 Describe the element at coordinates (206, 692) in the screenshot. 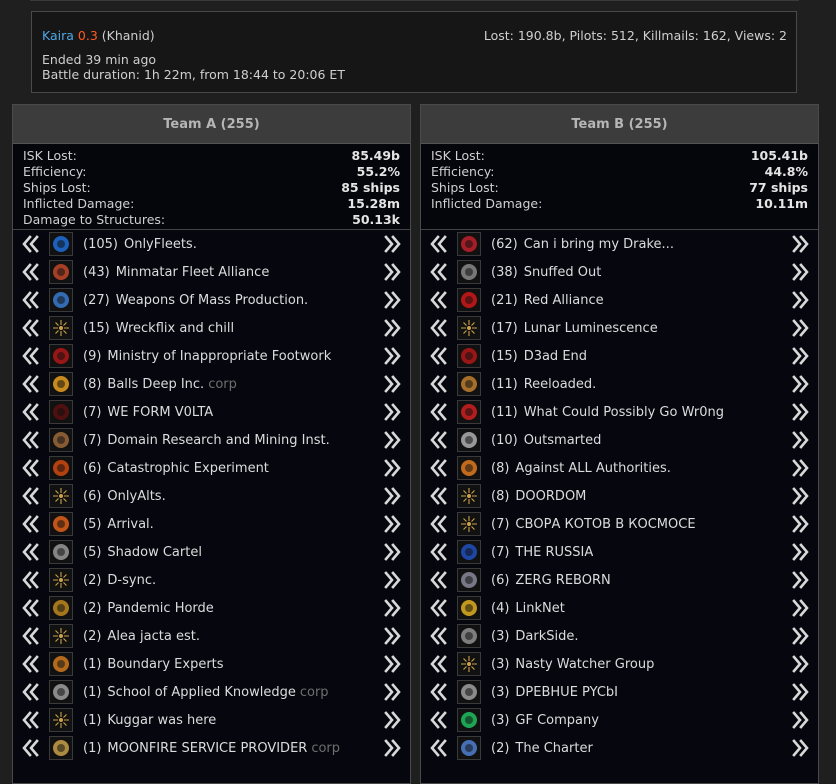

I see `alliance-link: (1) School of Applied Knowledge corp` at that location.